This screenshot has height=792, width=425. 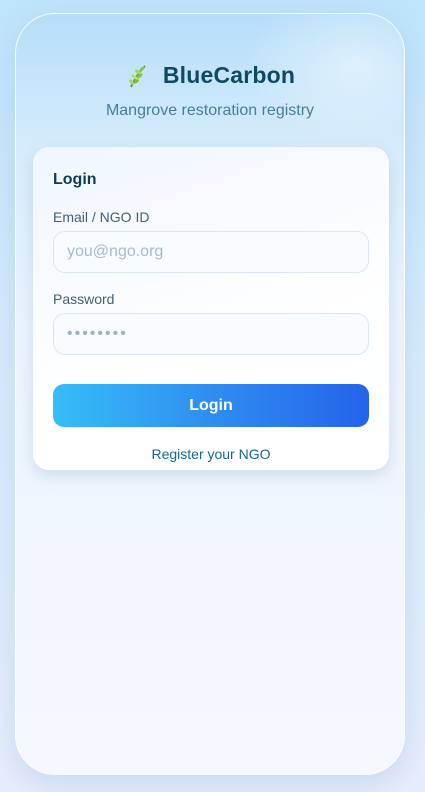 What do you see at coordinates (211, 252) in the screenshot?
I see `email-field` at bounding box center [211, 252].